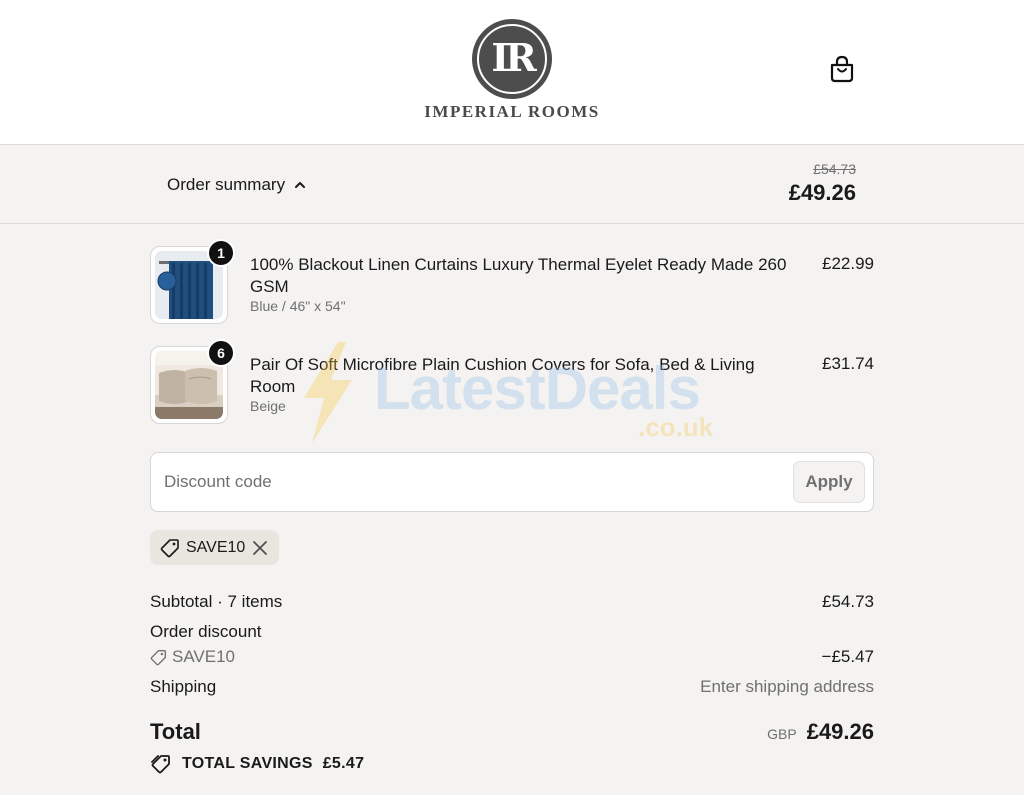 The image size is (1024, 795). What do you see at coordinates (216, 601) in the screenshot?
I see `subtotal-label: Subtotal · 7 items` at bounding box center [216, 601].